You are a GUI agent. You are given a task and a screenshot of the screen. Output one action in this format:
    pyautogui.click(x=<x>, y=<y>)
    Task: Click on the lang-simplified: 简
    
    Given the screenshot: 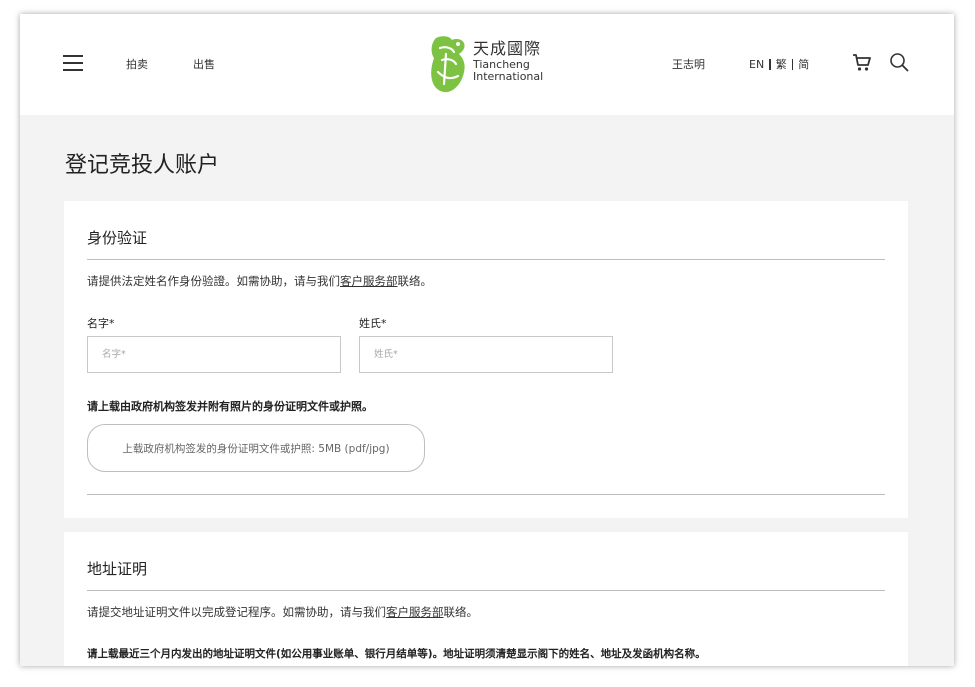 What is the action you would take?
    pyautogui.click(x=803, y=64)
    